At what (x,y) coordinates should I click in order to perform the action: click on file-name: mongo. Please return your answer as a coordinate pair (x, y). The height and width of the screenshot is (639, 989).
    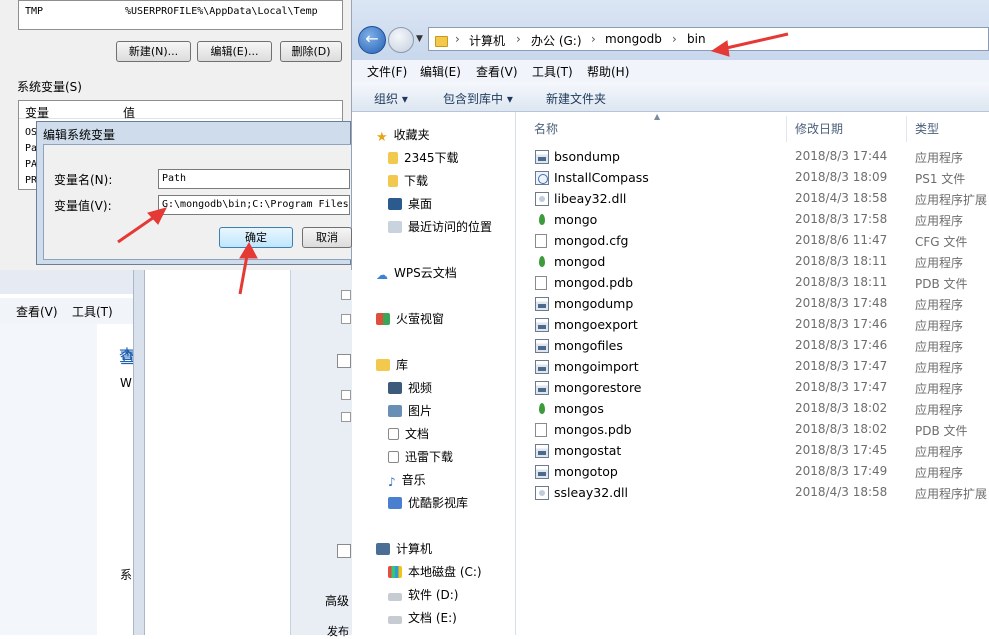
    Looking at the image, I should click on (576, 219).